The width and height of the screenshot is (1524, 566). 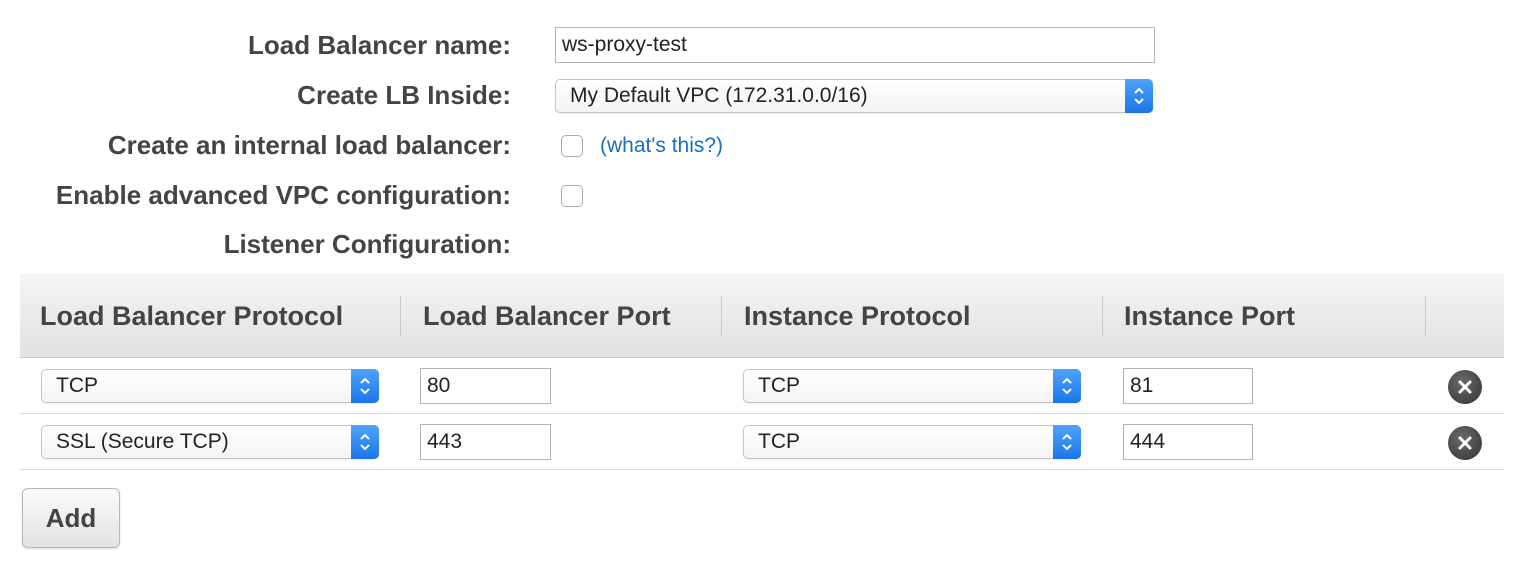 What do you see at coordinates (719, 95) in the screenshot?
I see `vpc-select-value: My Default VPC (172.31.0.0/16)` at bounding box center [719, 95].